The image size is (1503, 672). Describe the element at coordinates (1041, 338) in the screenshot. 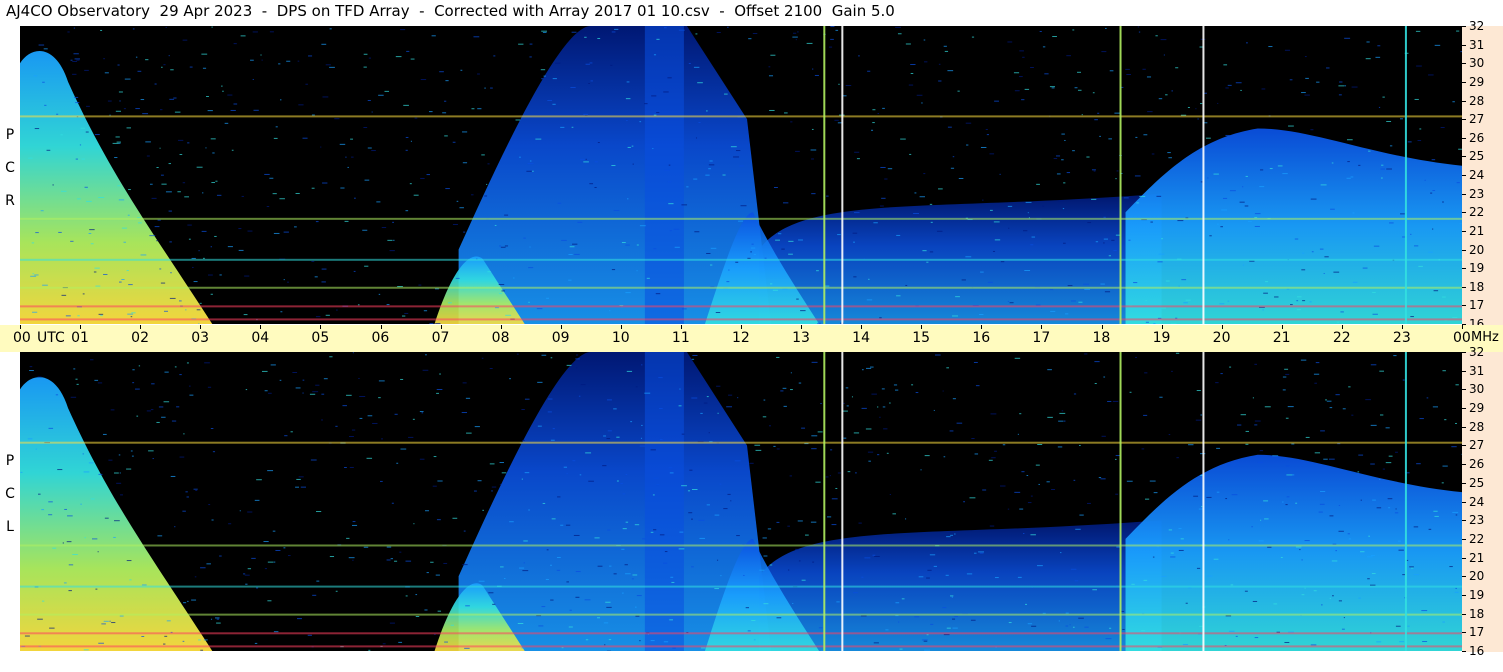

I see `time-tick-label: 17` at that location.